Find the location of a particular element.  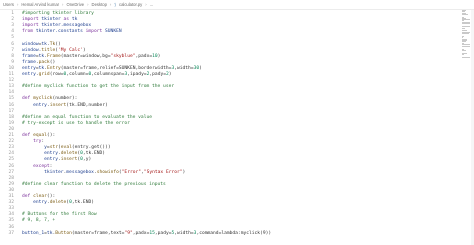

code-token: ,command=lambda:myclick(9)) is located at coordinates (234, 233).